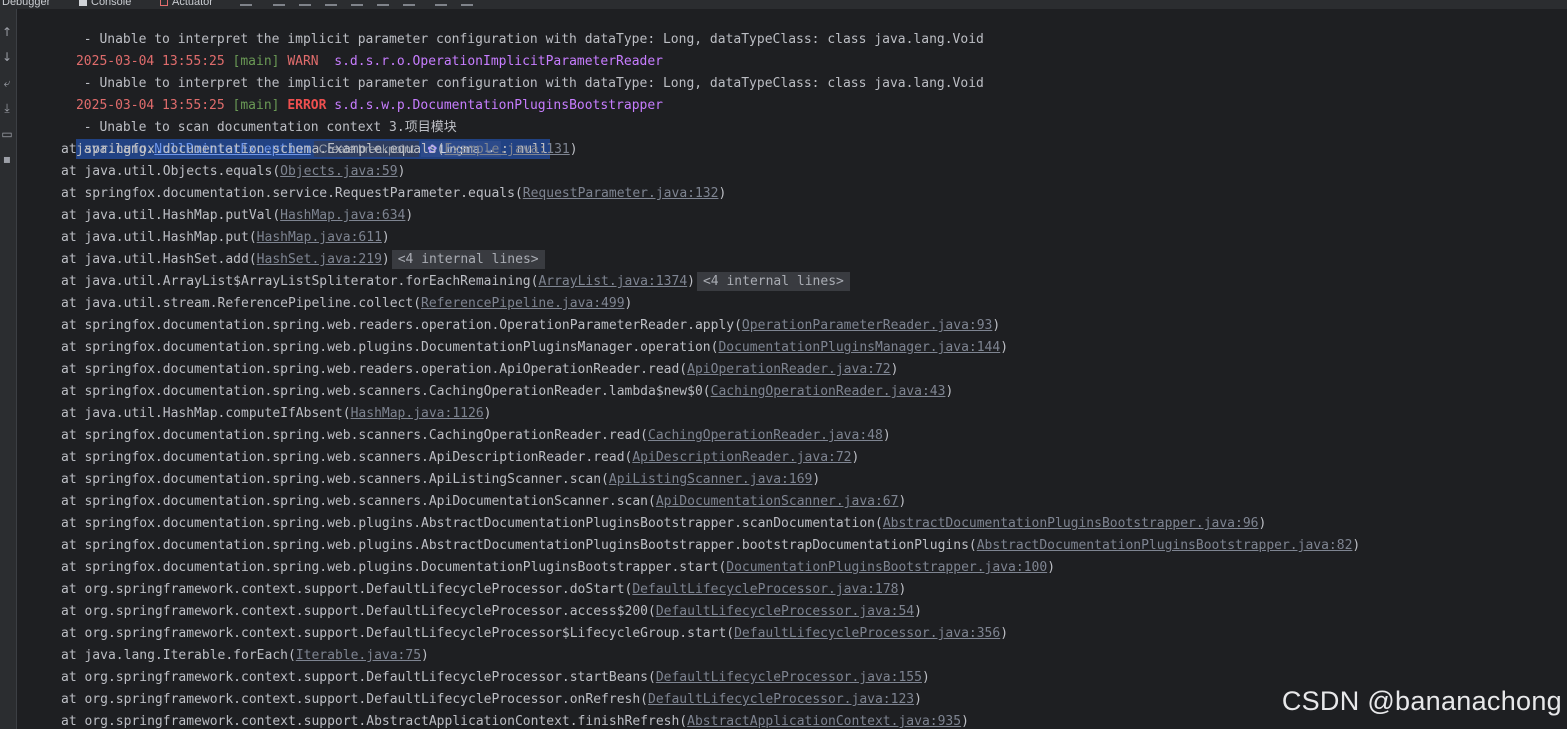 The height and width of the screenshot is (729, 1567). What do you see at coordinates (741, 457) in the screenshot?
I see `source-link: ApiDescriptionReader.java:72` at bounding box center [741, 457].